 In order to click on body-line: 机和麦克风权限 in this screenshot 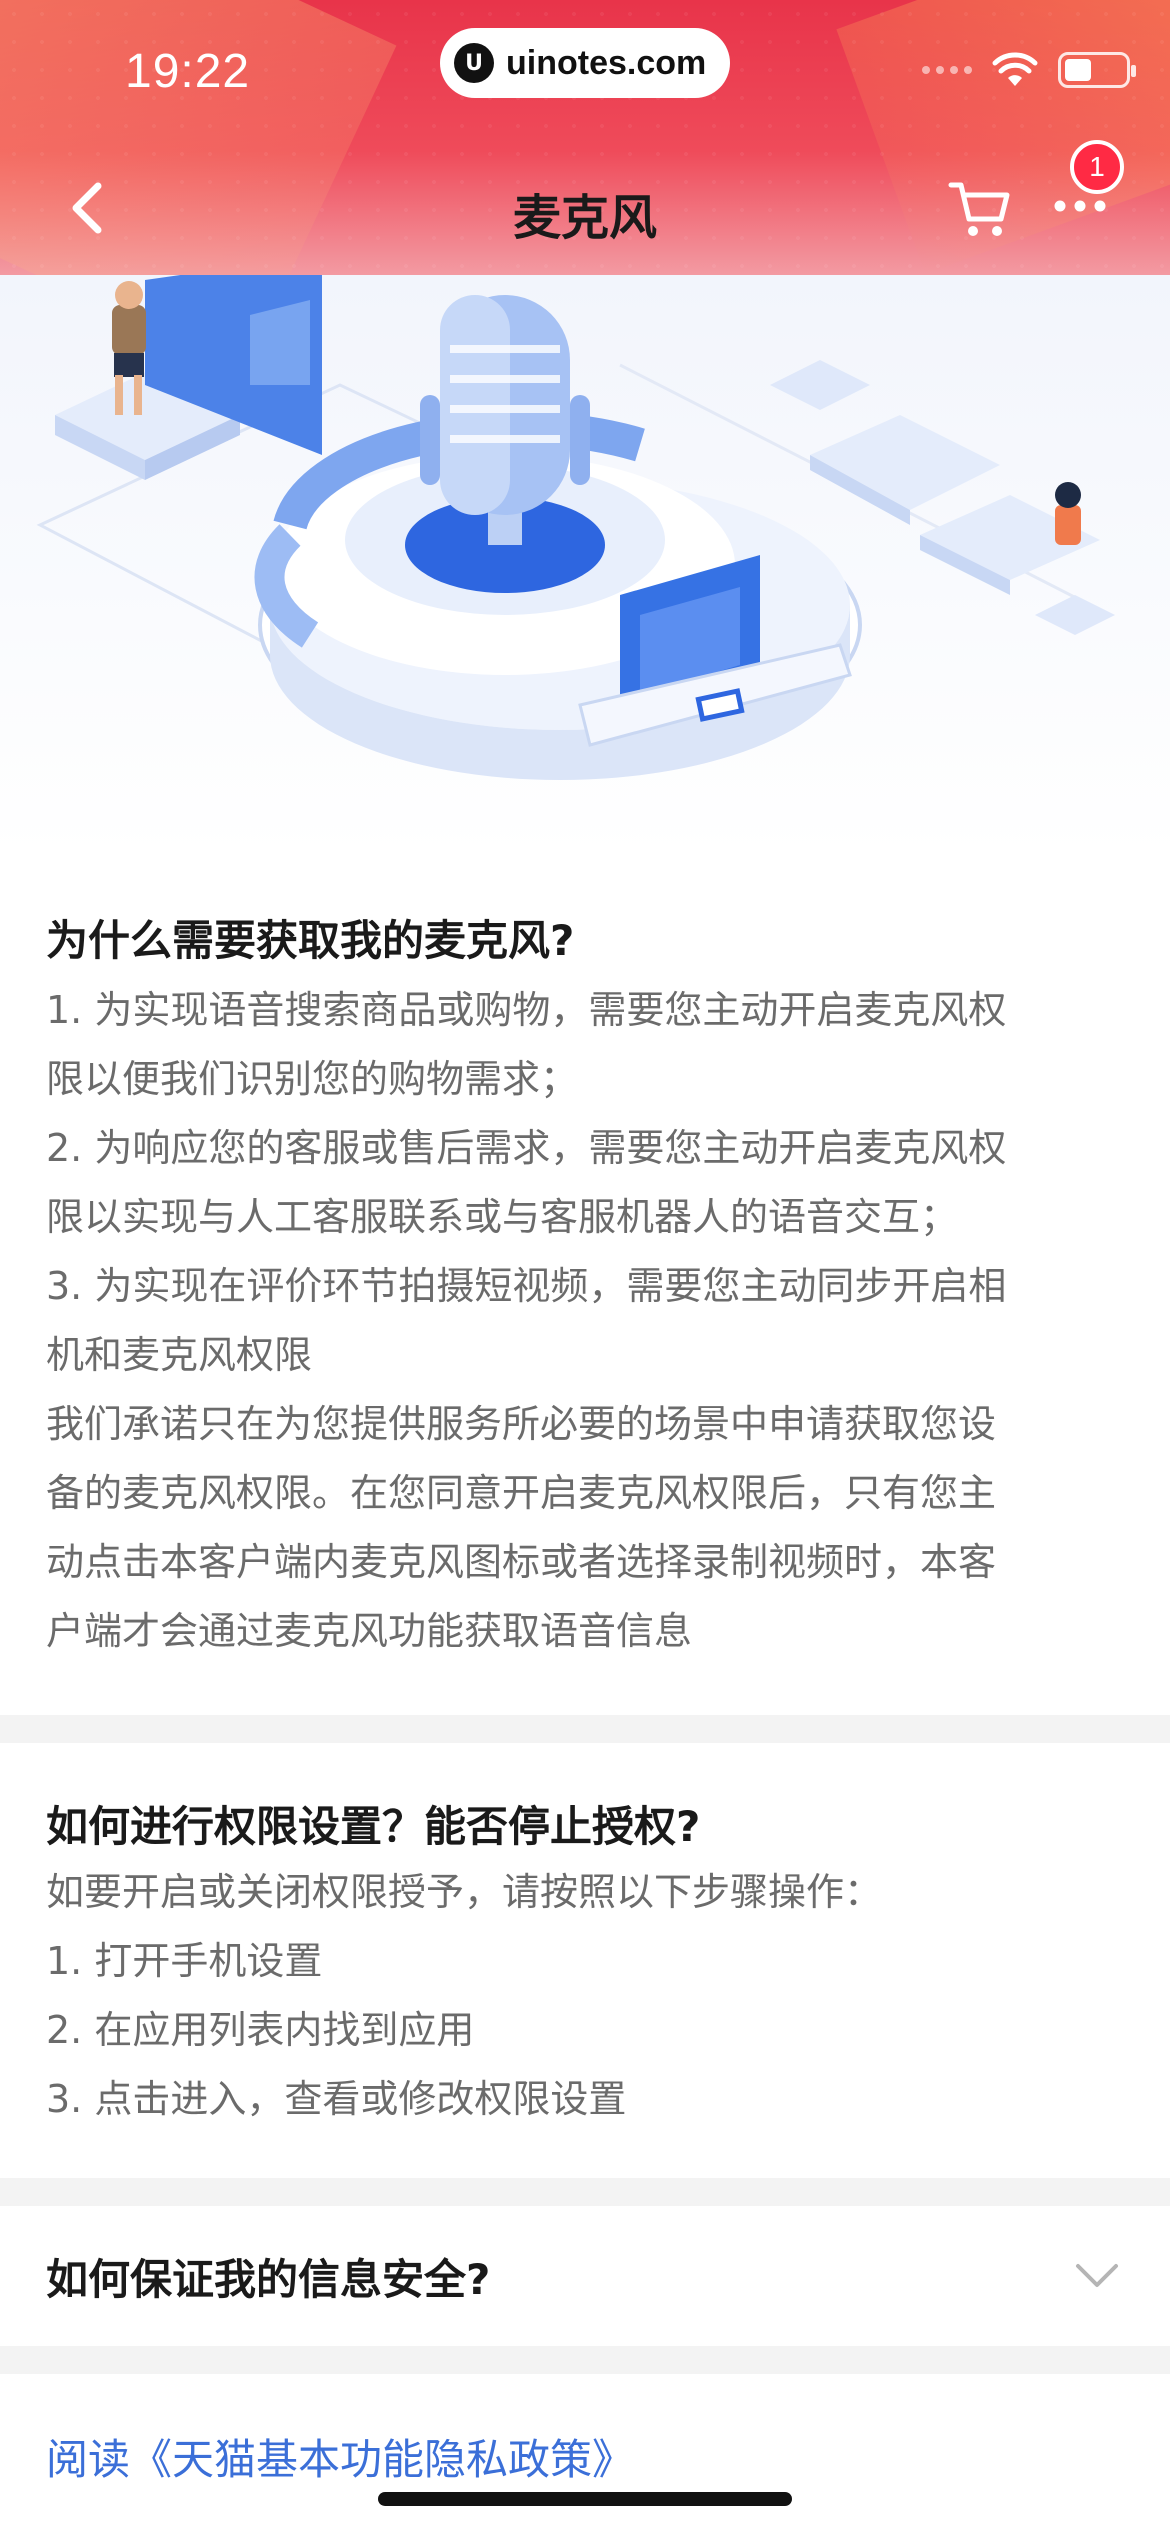, I will do `click(179, 1355)`.